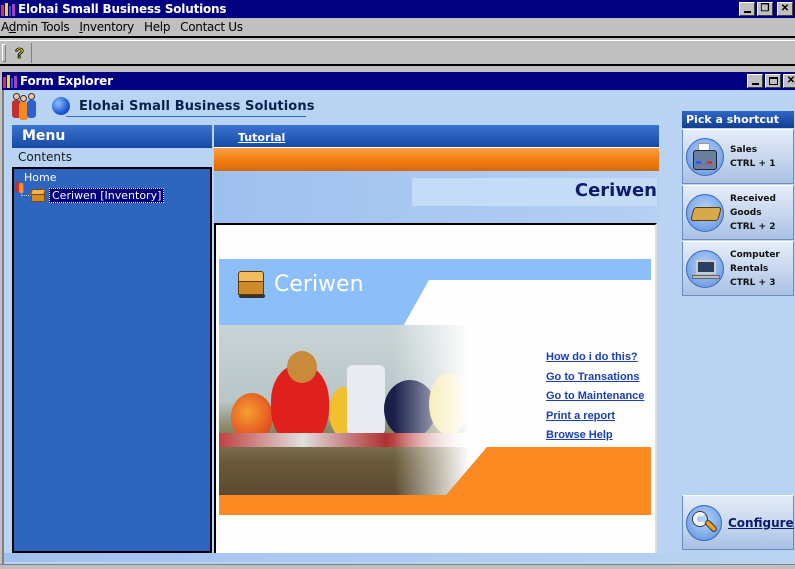  What do you see at coordinates (705, 212) in the screenshot?
I see `package-icon` at bounding box center [705, 212].